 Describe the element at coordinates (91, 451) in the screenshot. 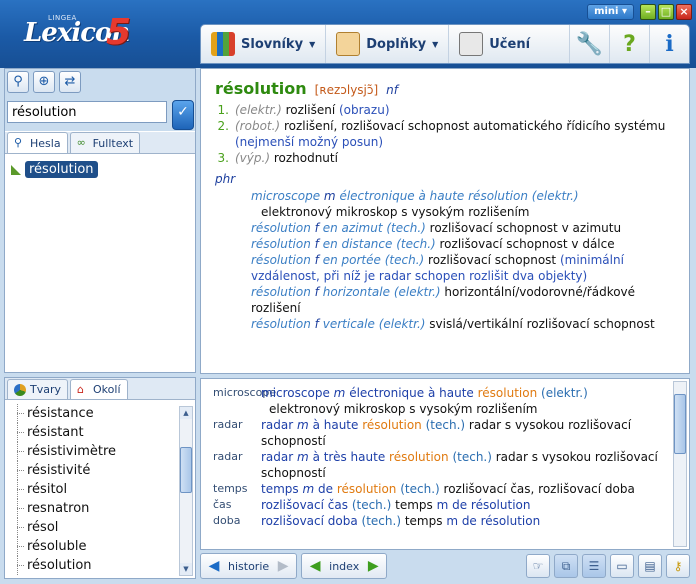

I see `list-item: résistivimètre` at that location.